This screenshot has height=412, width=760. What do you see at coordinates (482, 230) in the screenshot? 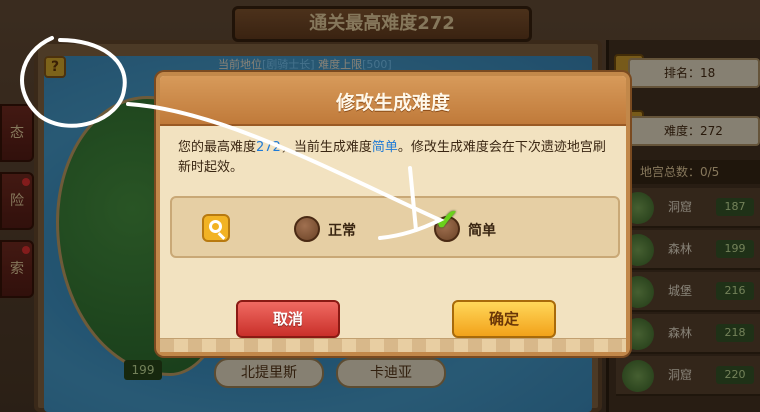
I see `option-easy-label: 简单` at bounding box center [482, 230].